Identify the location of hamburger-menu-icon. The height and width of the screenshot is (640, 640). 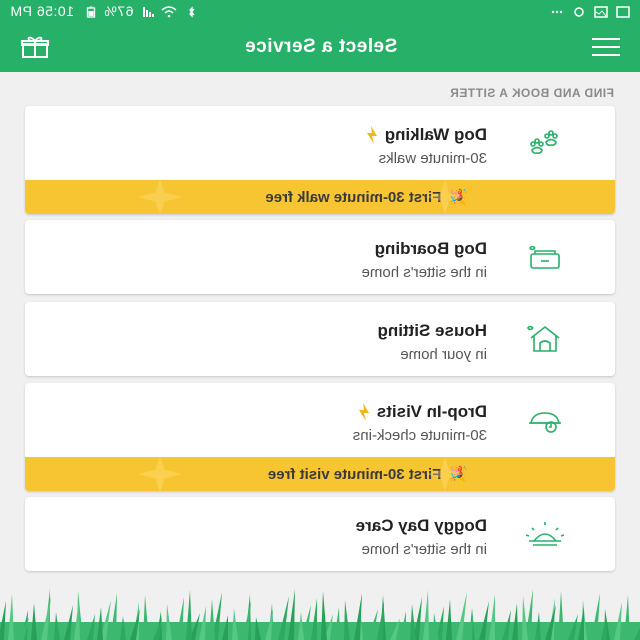
(606, 47).